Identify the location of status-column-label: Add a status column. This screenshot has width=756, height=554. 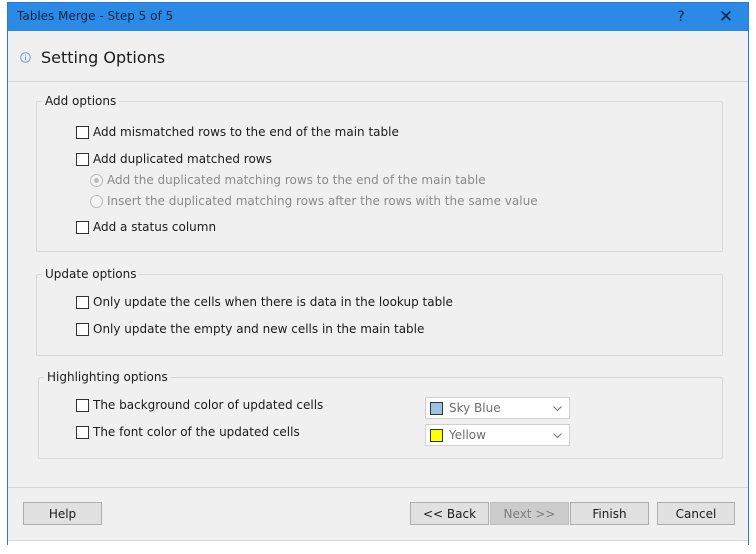
(155, 227).